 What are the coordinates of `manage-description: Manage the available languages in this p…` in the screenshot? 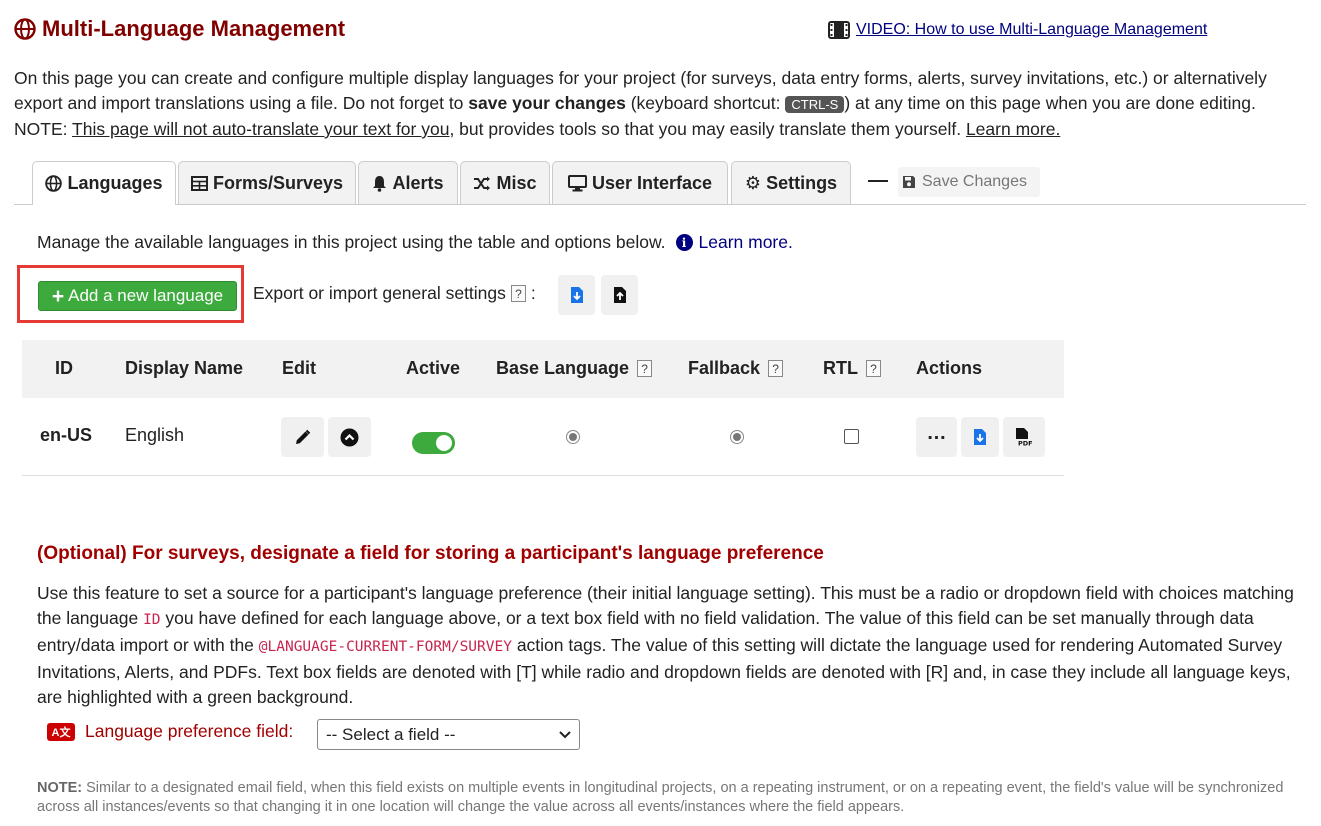 It's located at (351, 242).